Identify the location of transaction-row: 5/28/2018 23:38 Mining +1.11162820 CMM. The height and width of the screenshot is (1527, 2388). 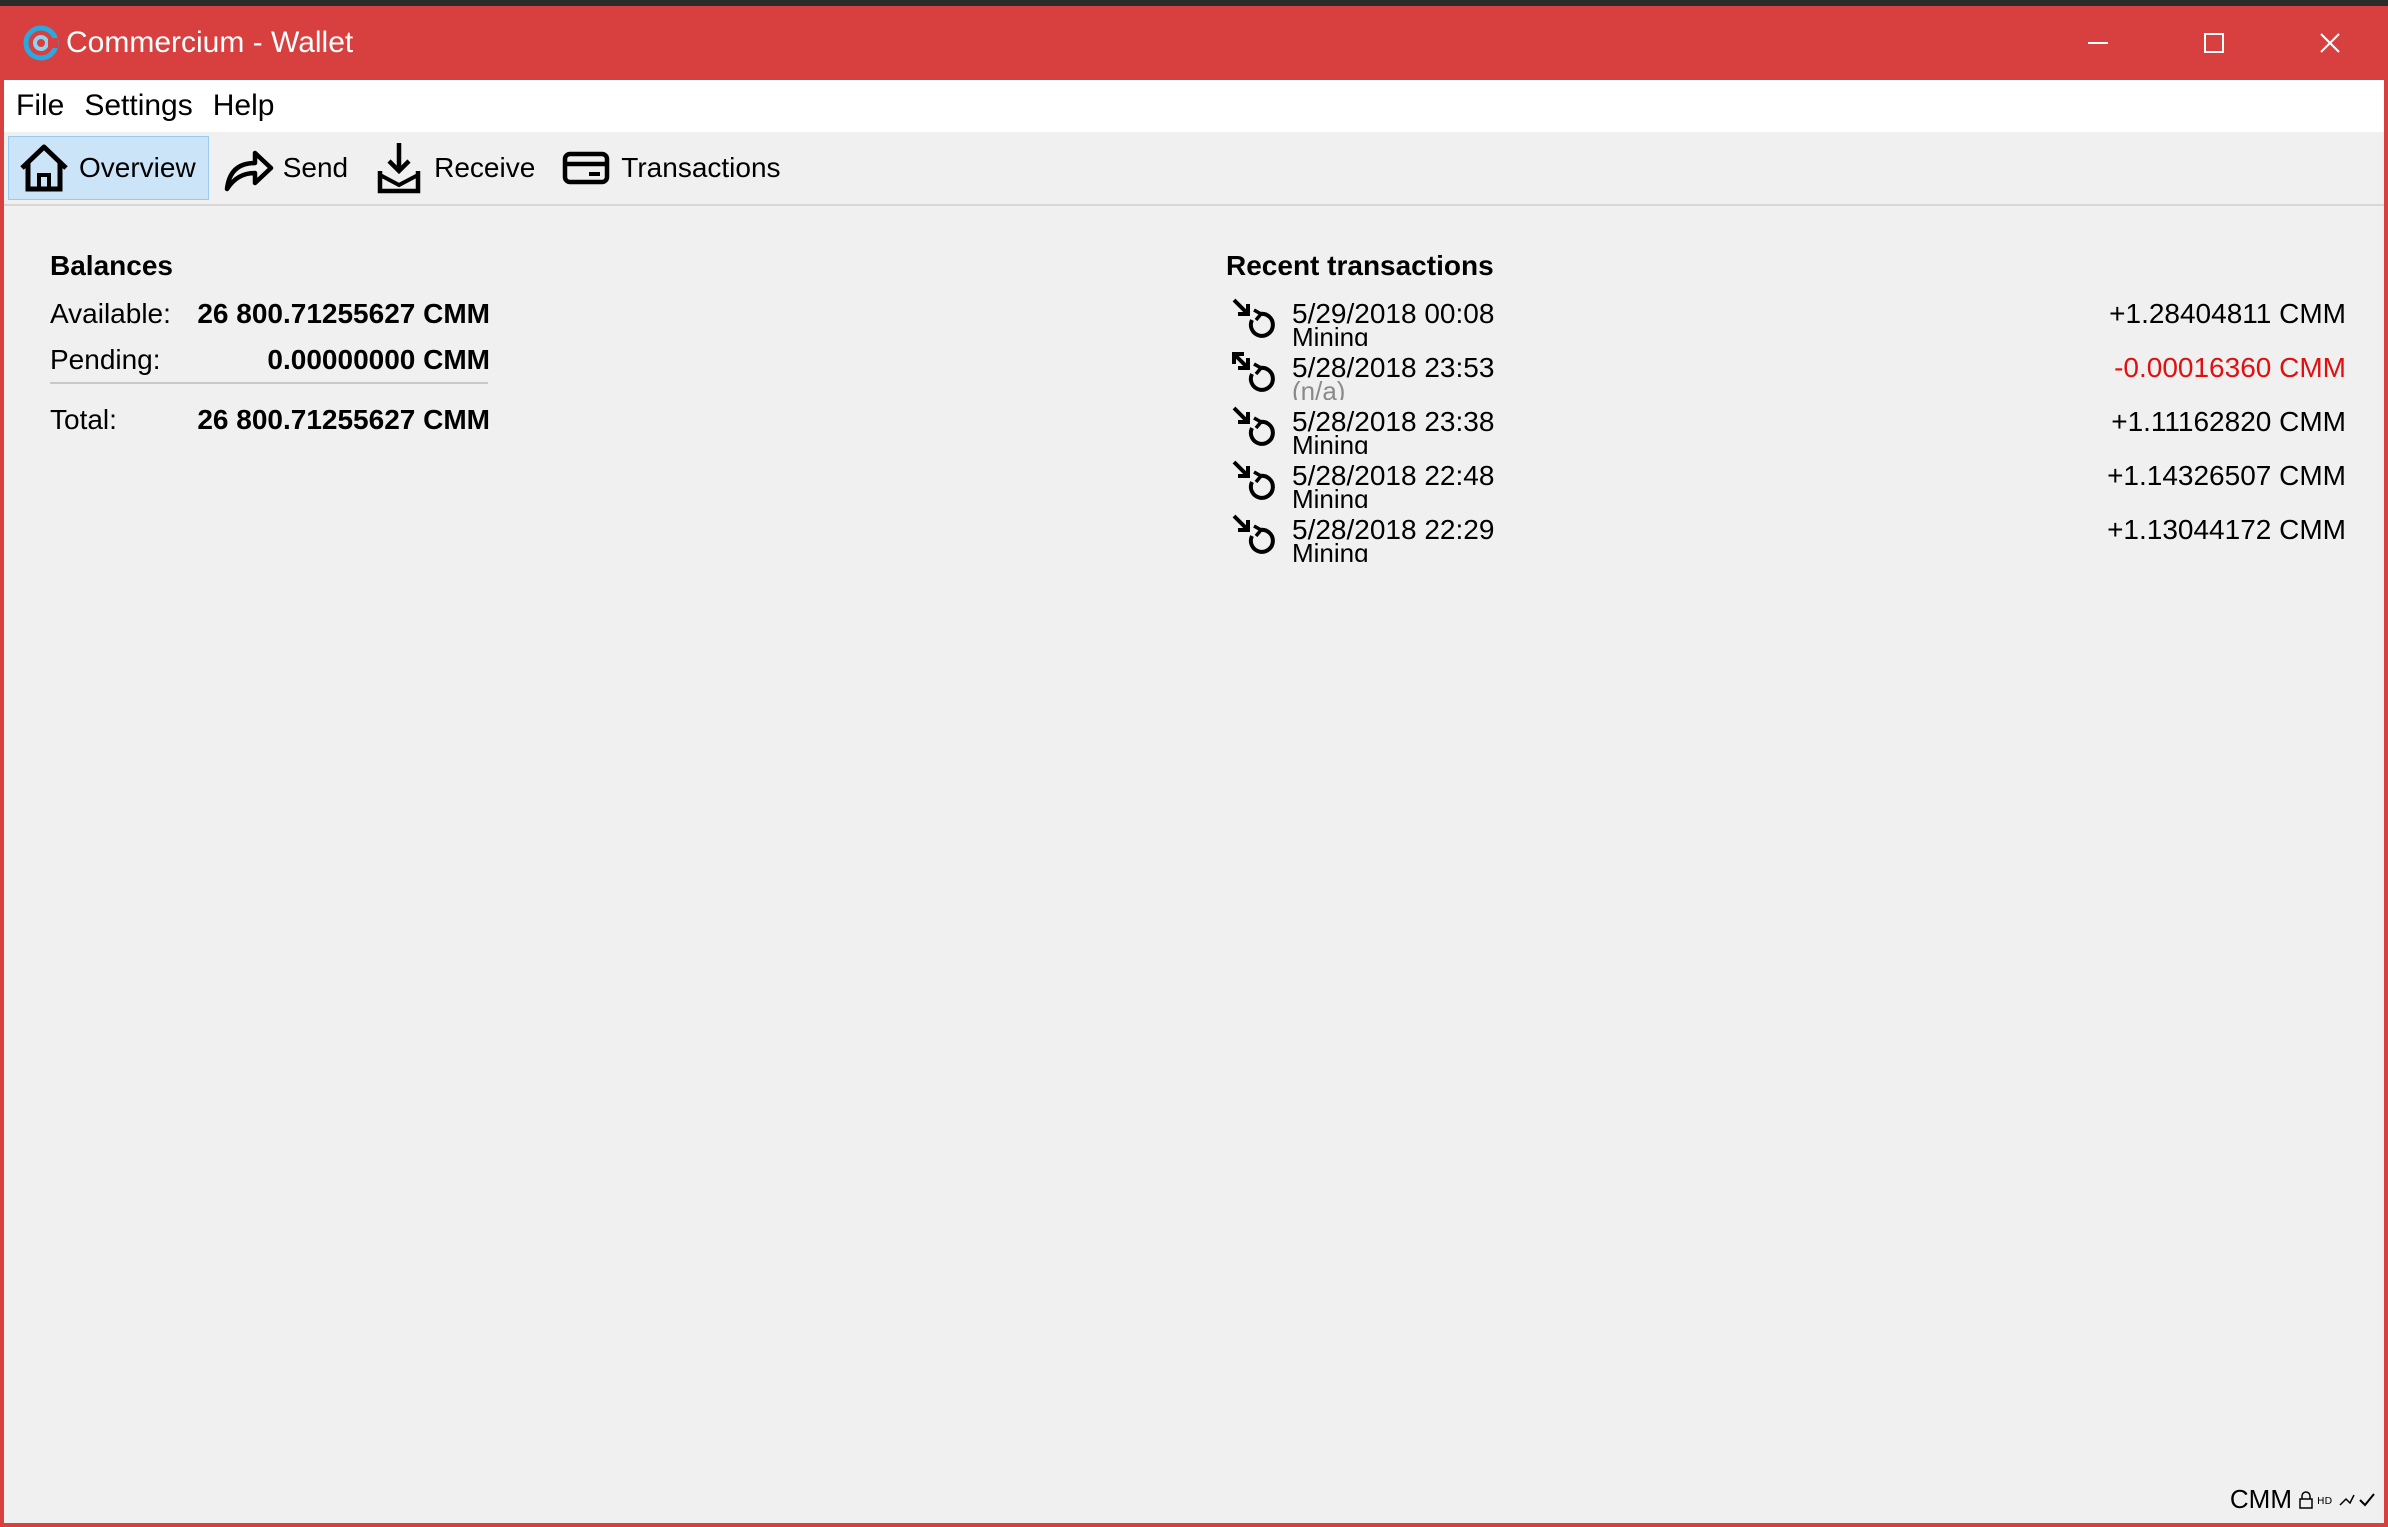
(1786, 427).